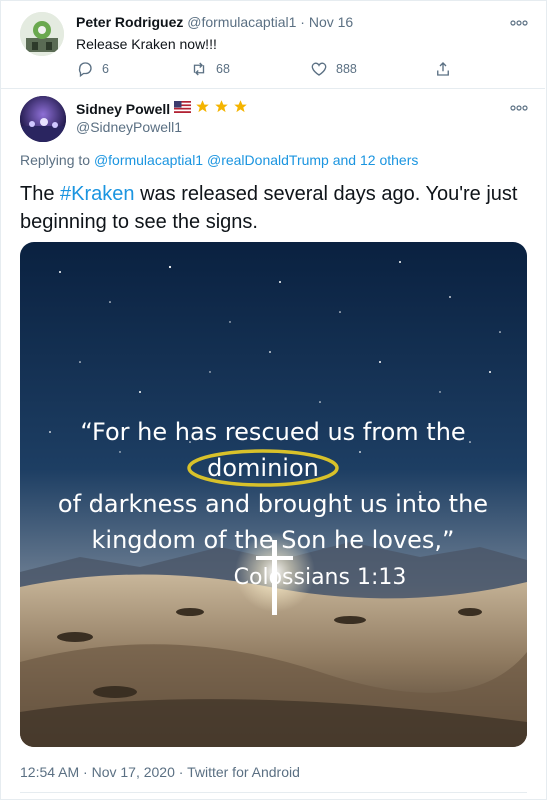 The width and height of the screenshot is (547, 800). I want to click on tweet-date: Nov 16, so click(331, 22).